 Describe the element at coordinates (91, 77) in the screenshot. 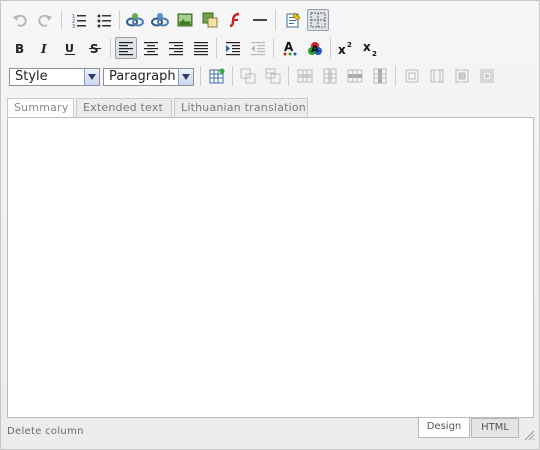

I see `chevron-down-icon` at that location.